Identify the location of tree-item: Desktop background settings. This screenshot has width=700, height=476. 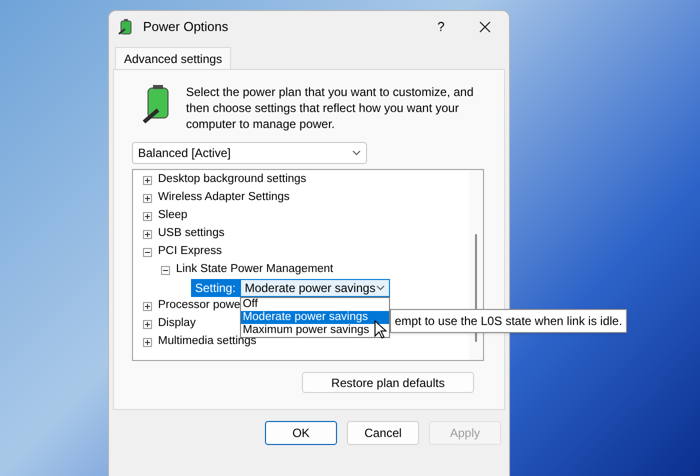
(232, 180).